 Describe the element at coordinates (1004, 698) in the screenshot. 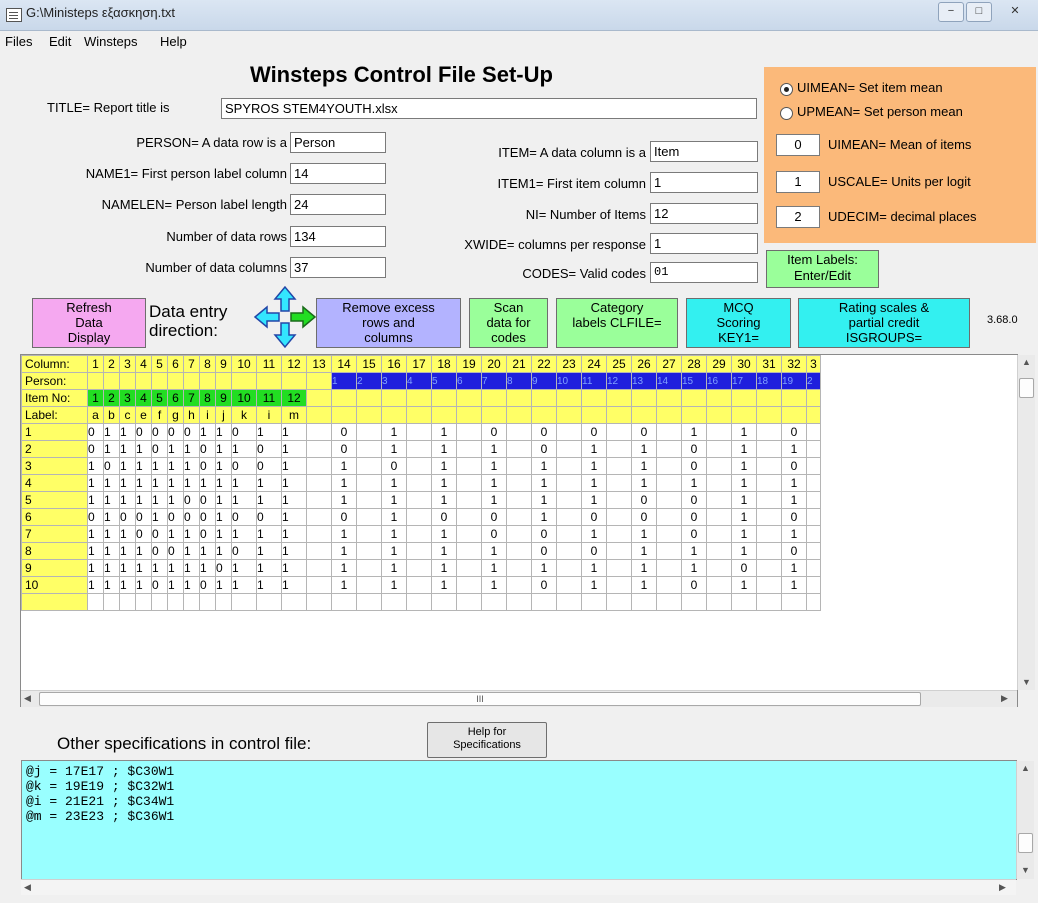

I see `scroll-right-icon: ▶` at that location.